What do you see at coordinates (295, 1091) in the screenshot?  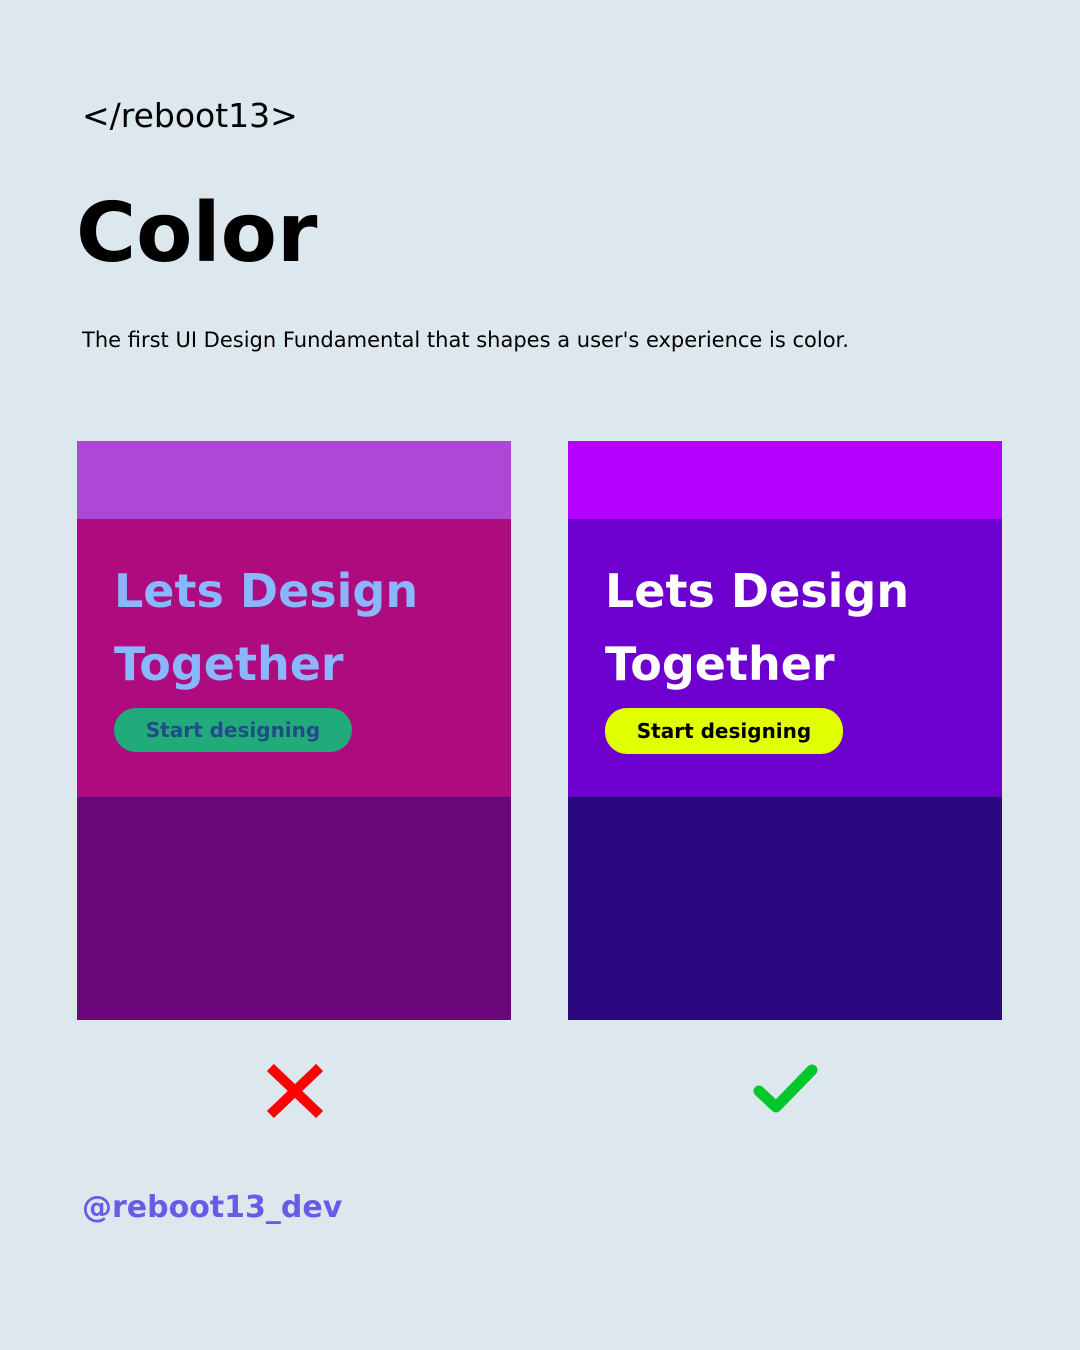 I see `cross-icon` at bounding box center [295, 1091].